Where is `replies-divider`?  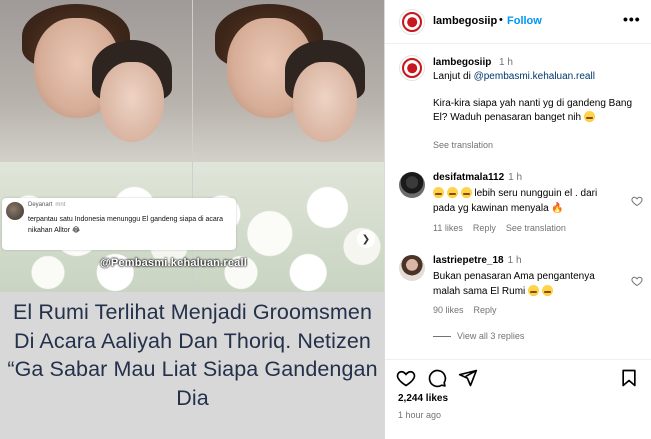
replies-divider is located at coordinates (442, 337).